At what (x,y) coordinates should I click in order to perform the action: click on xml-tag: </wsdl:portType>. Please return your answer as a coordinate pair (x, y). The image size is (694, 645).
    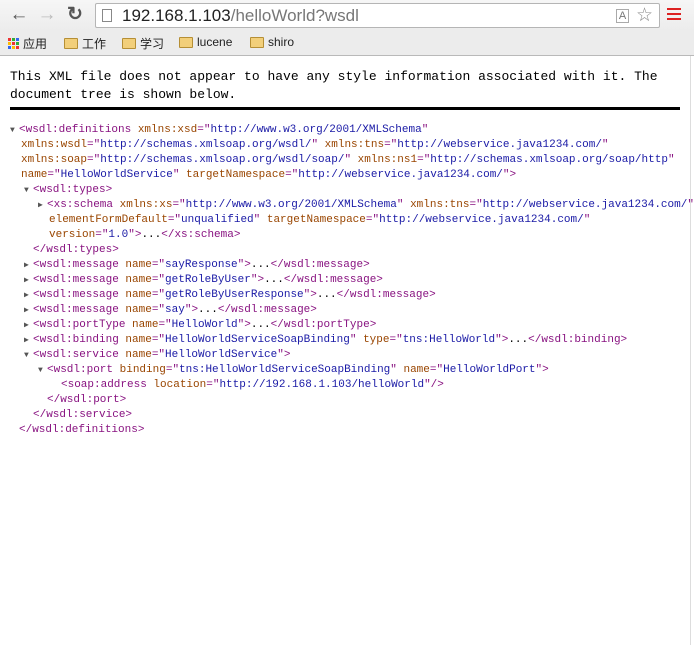
    Looking at the image, I should click on (323, 325).